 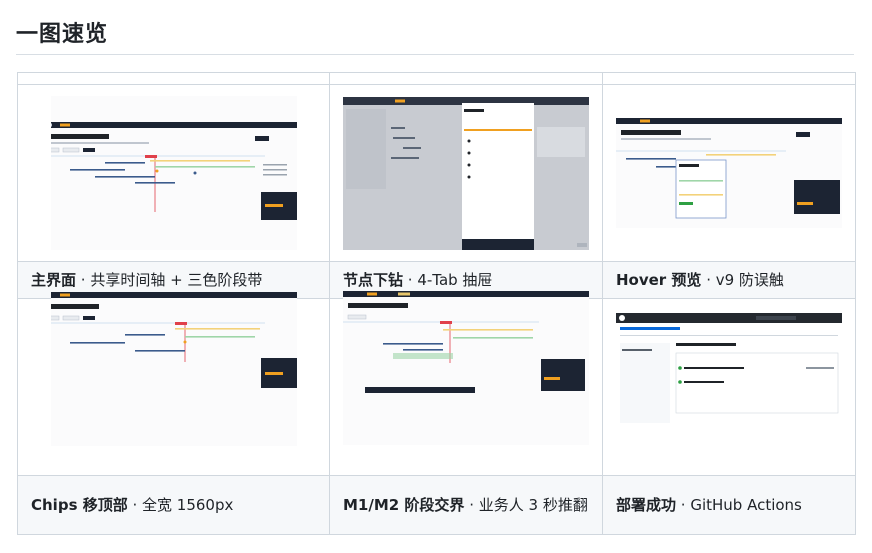 I want to click on thumbnail-deploy-success, so click(x=729, y=368).